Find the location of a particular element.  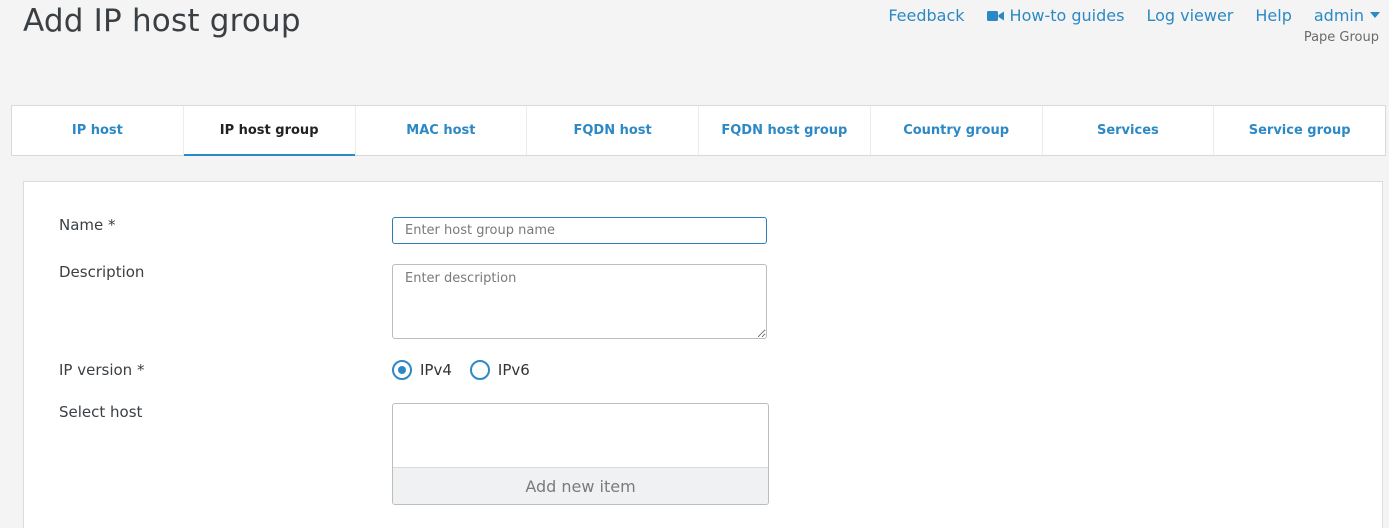

ipv6-radio is located at coordinates (479, 370).